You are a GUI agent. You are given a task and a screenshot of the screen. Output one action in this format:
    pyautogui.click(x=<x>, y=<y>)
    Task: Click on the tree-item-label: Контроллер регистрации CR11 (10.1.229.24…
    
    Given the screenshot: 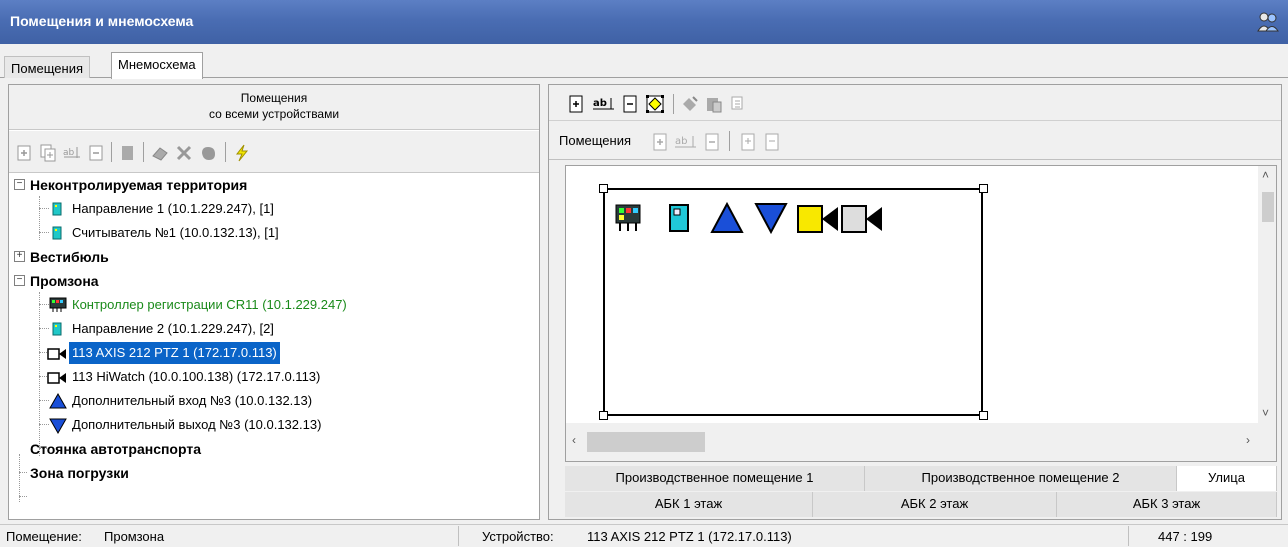 What is the action you would take?
    pyautogui.click(x=209, y=304)
    